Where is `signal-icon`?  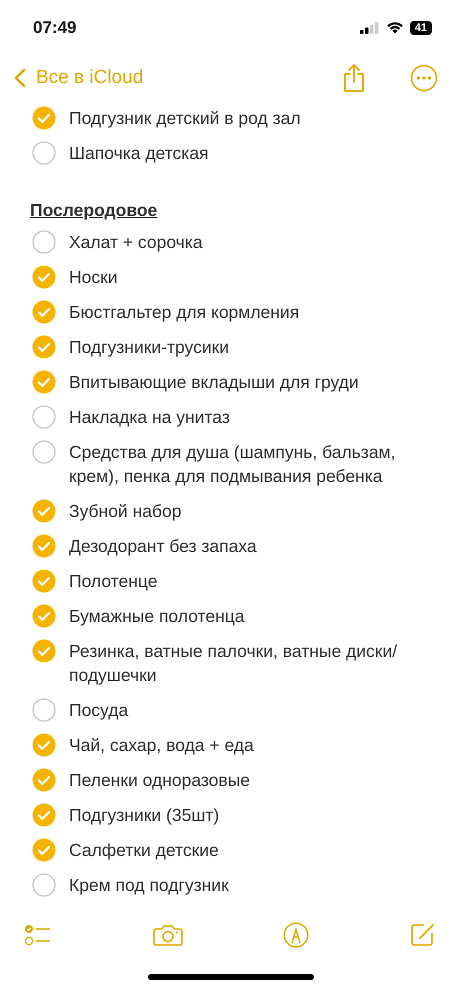 signal-icon is located at coordinates (370, 28).